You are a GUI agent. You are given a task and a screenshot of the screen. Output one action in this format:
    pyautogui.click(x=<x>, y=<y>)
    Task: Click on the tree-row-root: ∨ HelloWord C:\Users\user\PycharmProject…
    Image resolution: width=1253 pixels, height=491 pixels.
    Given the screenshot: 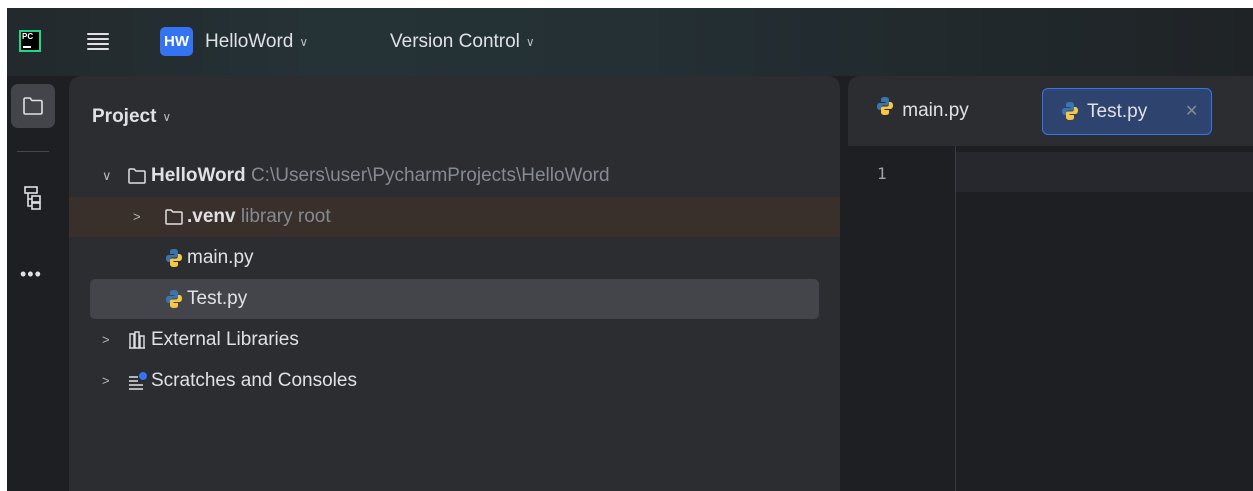 What is the action you would take?
    pyautogui.click(x=454, y=176)
    